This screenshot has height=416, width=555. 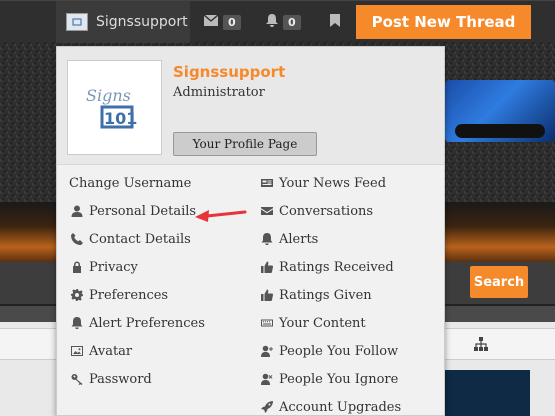 What do you see at coordinates (130, 183) in the screenshot?
I see `menu-item-label: Change Username` at bounding box center [130, 183].